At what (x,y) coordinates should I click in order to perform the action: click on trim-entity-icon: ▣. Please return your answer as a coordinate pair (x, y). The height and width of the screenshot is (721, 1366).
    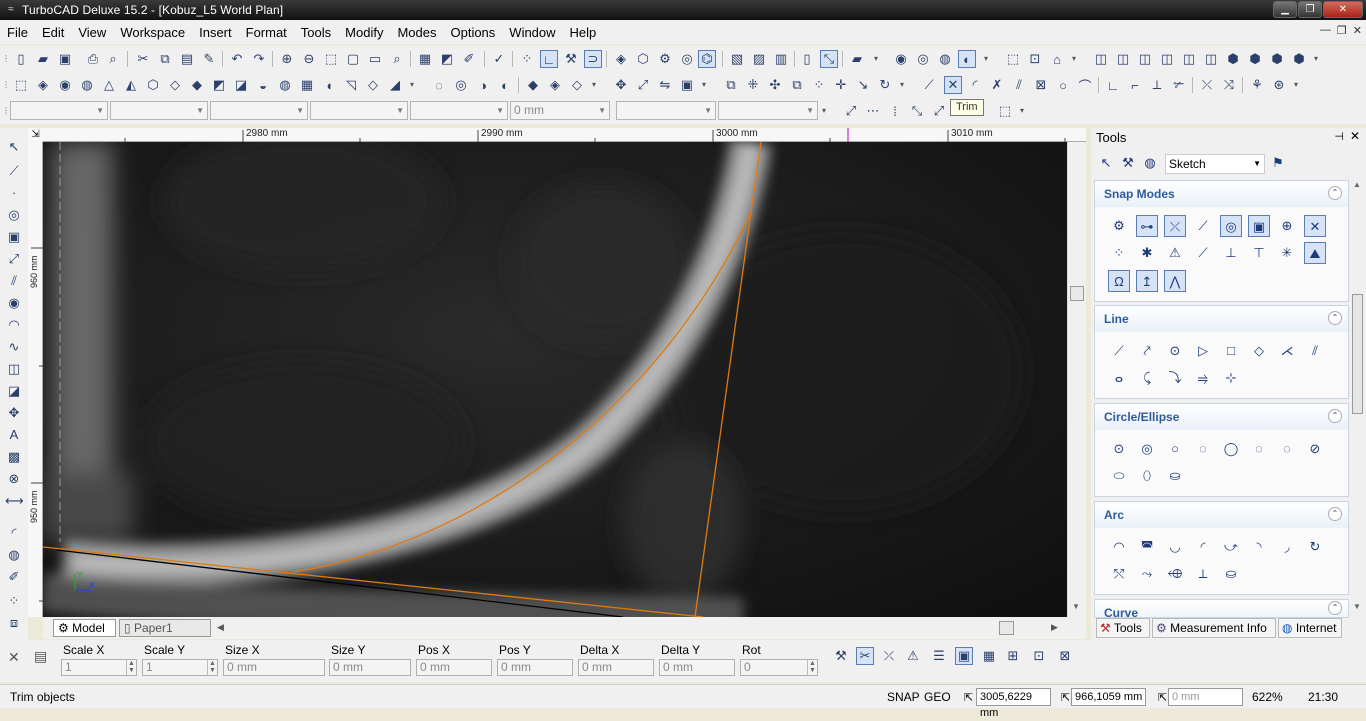
    Looking at the image, I should click on (964, 656).